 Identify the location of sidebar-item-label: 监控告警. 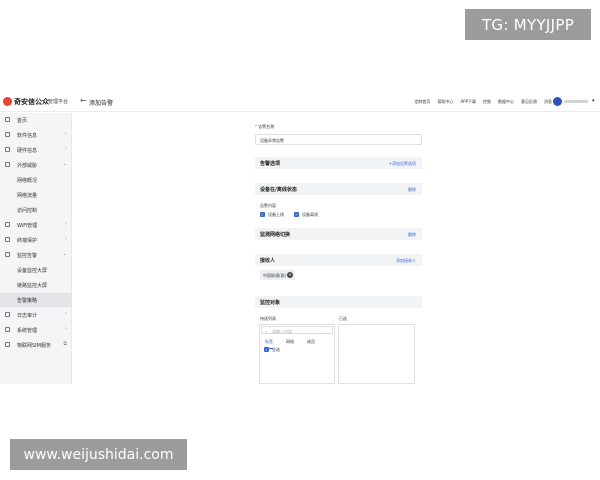
(27, 256).